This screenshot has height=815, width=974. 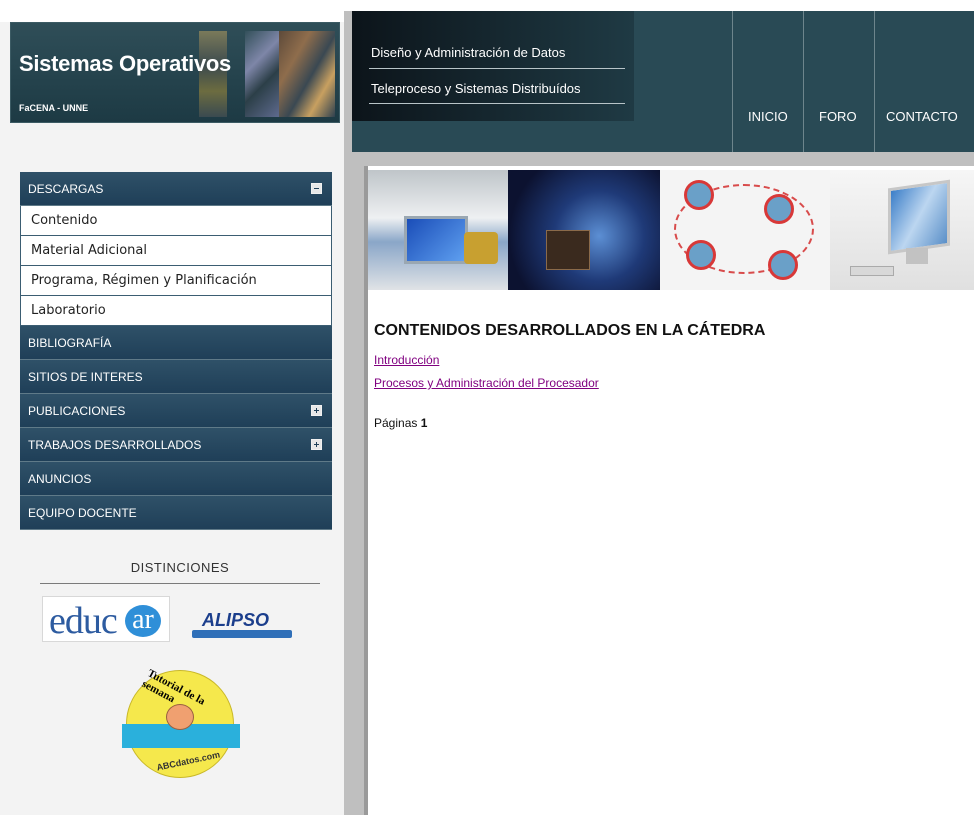 I want to click on banner-network-image, so click(x=584, y=230).